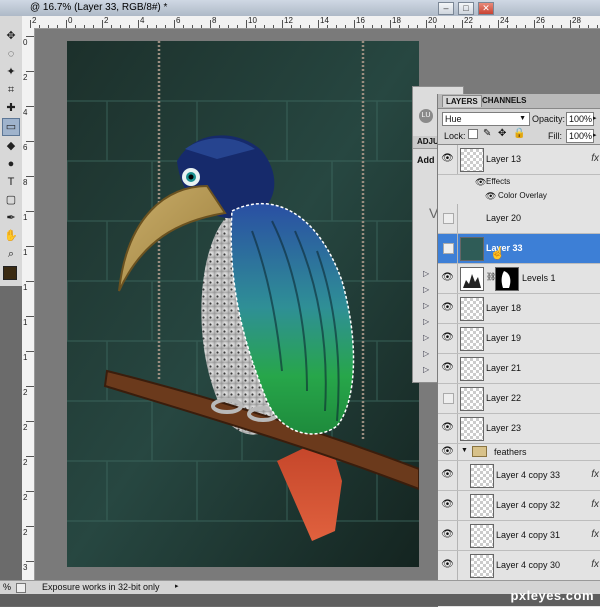 The height and width of the screenshot is (607, 600). What do you see at coordinates (25, 427) in the screenshot?
I see `ruler-label: 2` at bounding box center [25, 427].